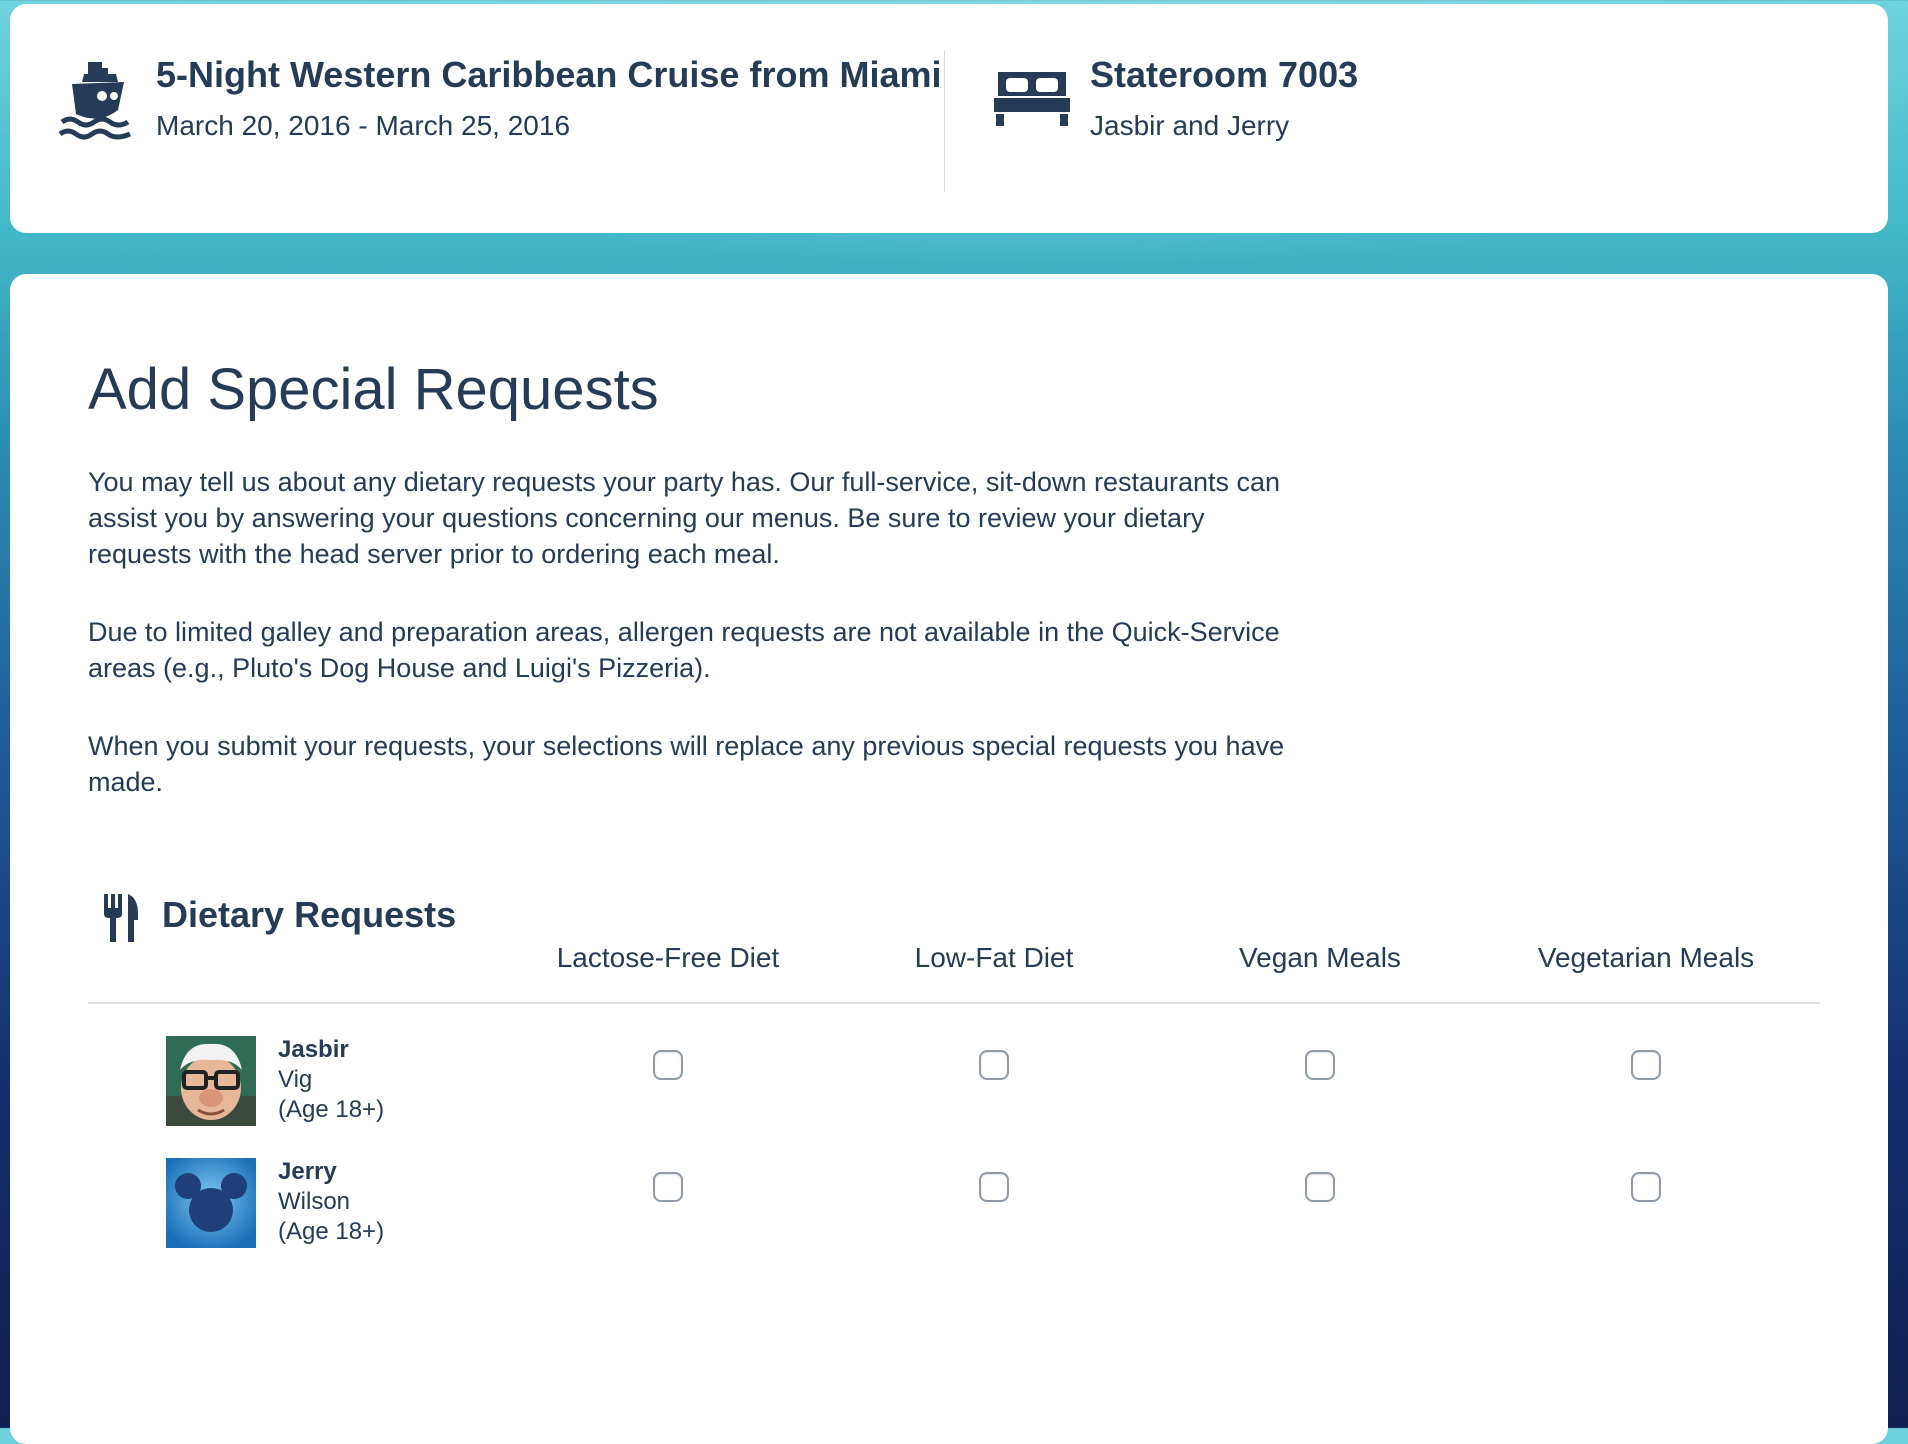 The width and height of the screenshot is (1908, 1444). What do you see at coordinates (994, 957) in the screenshot?
I see `column-header-low-fat: Low-Fat Diet` at bounding box center [994, 957].